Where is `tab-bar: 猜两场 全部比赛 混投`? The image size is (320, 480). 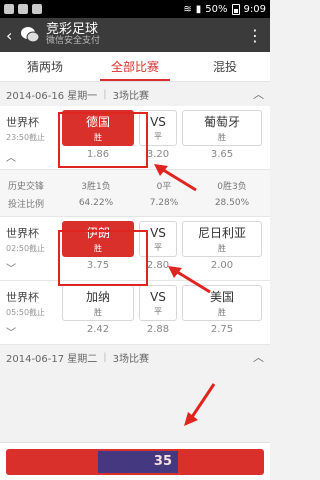 tab-bar: 猜两场 全部比赛 混投 is located at coordinates (135, 67).